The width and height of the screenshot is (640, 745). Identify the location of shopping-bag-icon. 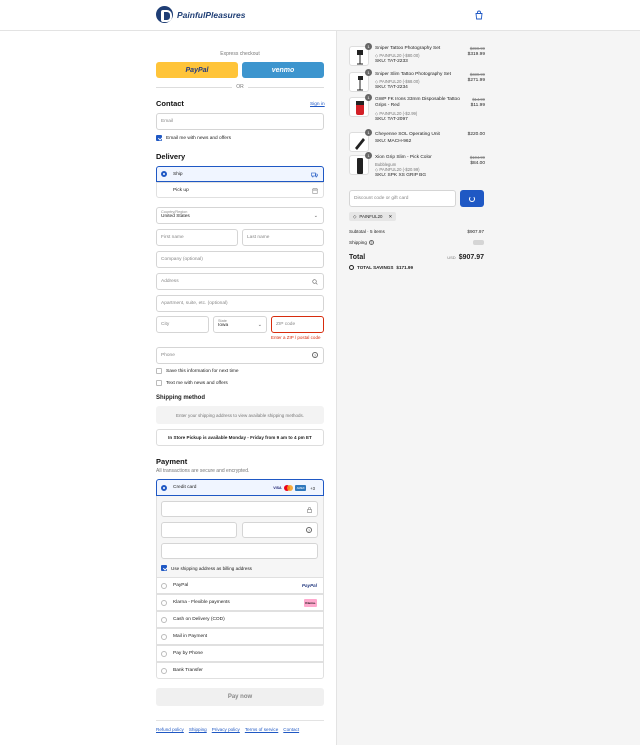
(479, 15).